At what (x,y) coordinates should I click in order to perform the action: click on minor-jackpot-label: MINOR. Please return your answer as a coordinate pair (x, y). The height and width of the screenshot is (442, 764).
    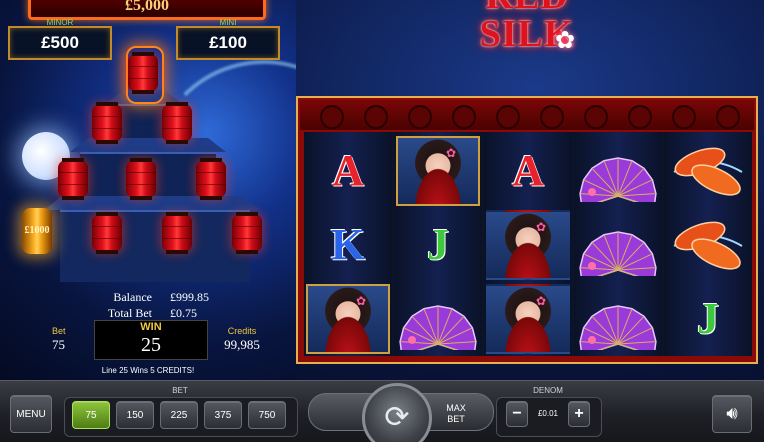
    Looking at the image, I should click on (60, 22).